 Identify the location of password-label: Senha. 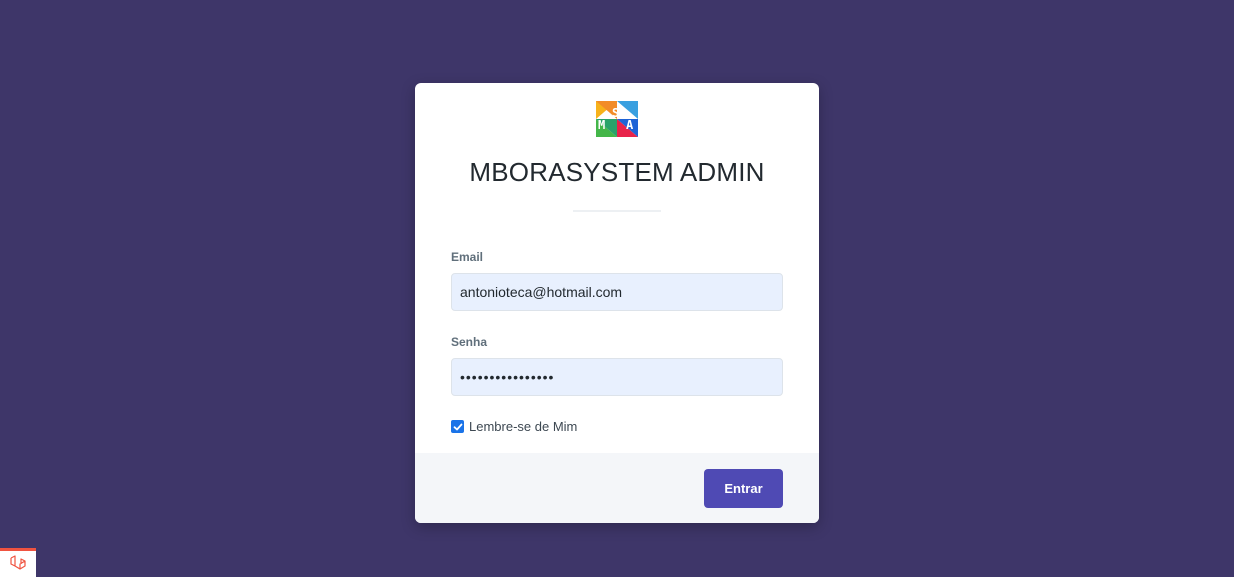
(469, 342).